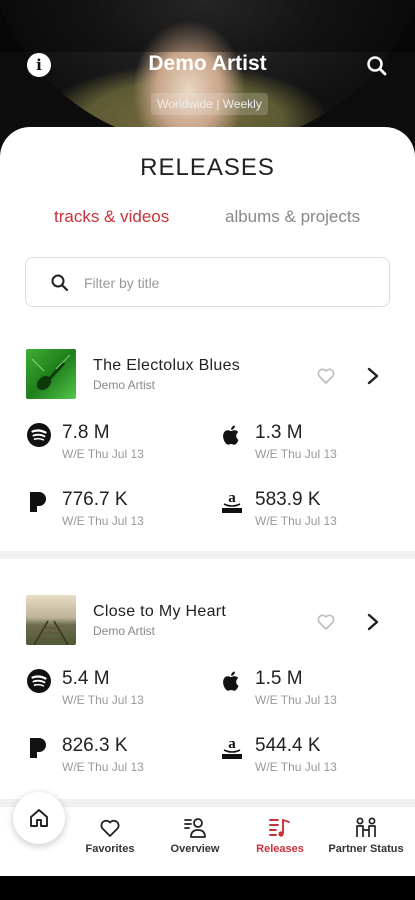 The image size is (415, 900). I want to click on metric-value: 776.7 K, so click(95, 499).